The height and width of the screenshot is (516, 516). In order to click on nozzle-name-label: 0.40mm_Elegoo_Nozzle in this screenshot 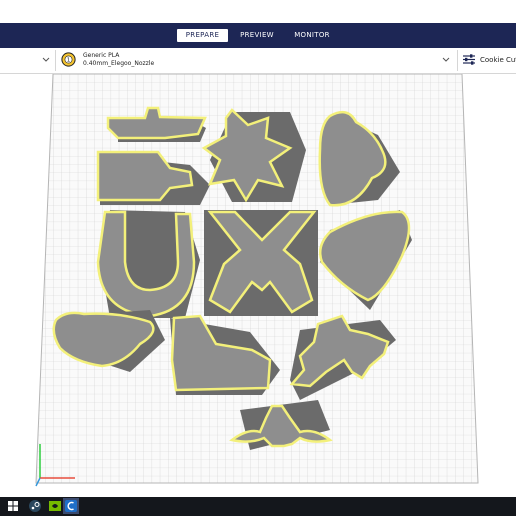, I will do `click(118, 63)`.